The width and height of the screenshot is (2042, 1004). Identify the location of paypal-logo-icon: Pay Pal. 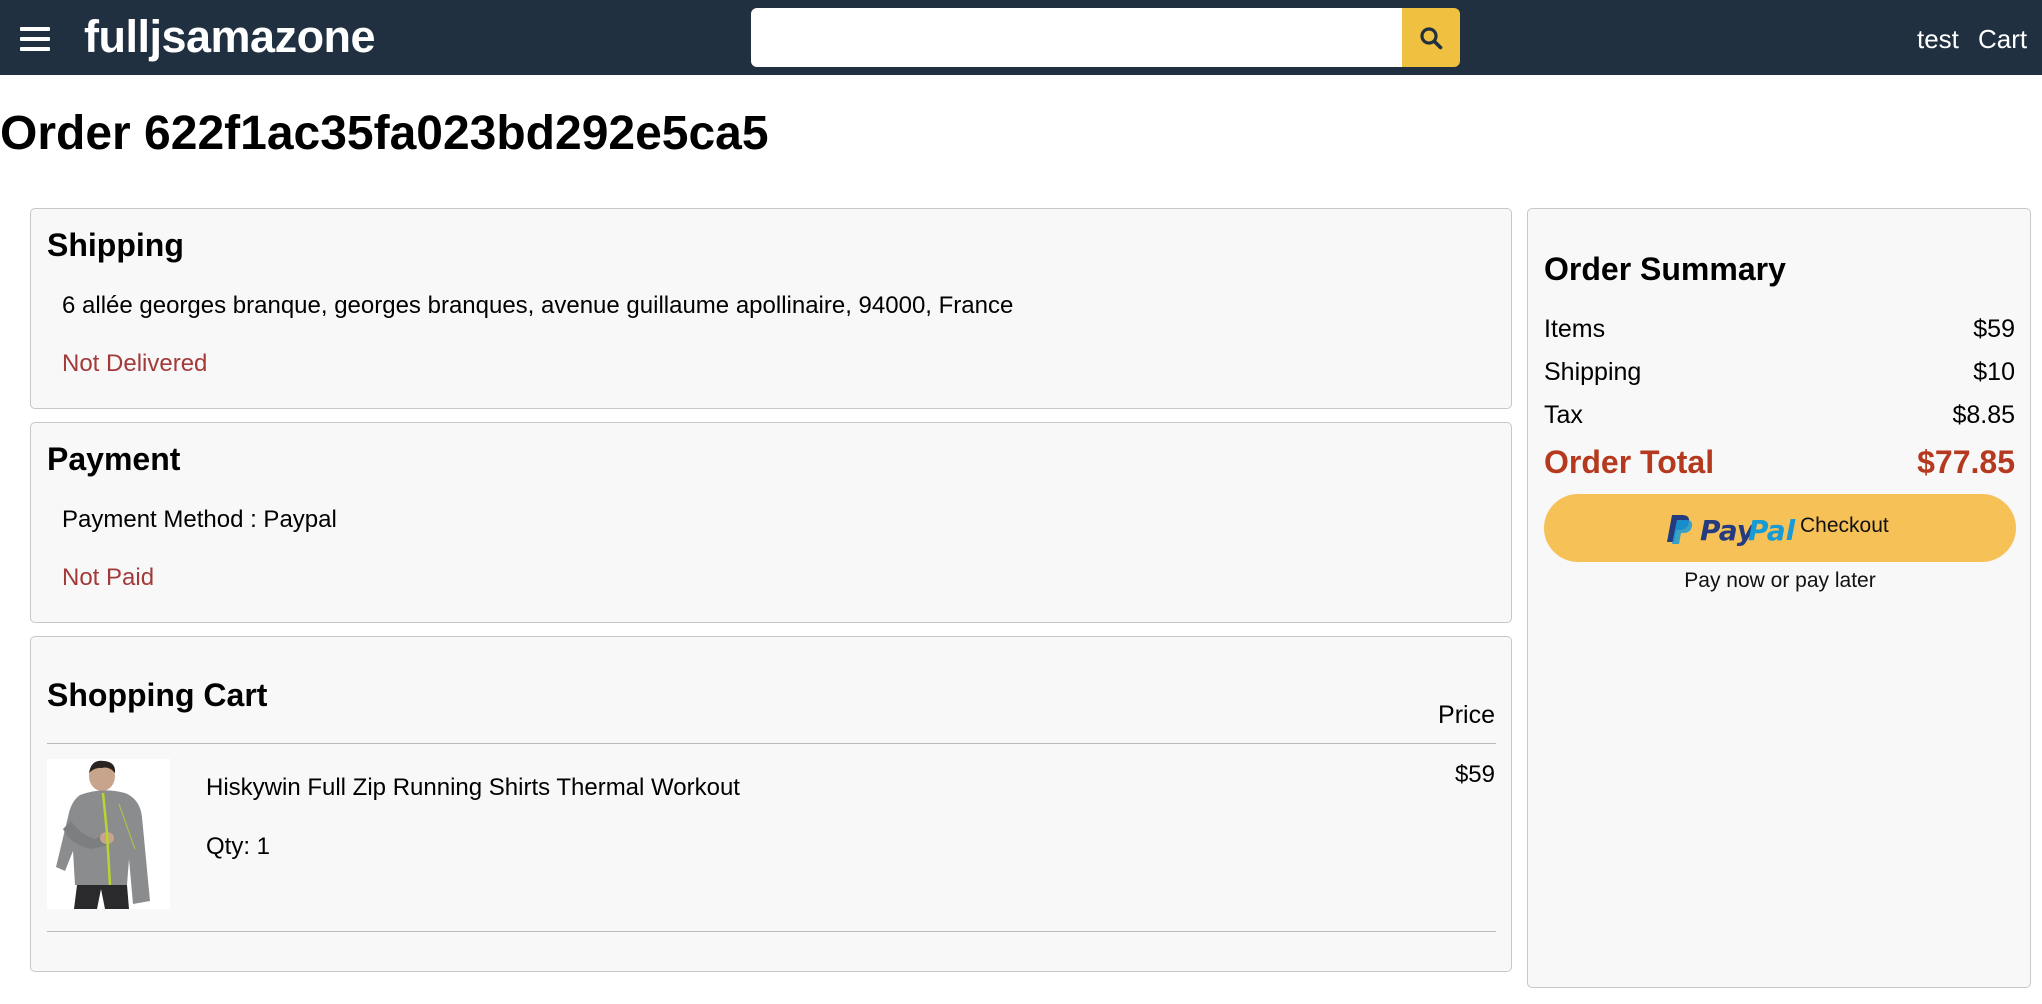
(1731, 530).